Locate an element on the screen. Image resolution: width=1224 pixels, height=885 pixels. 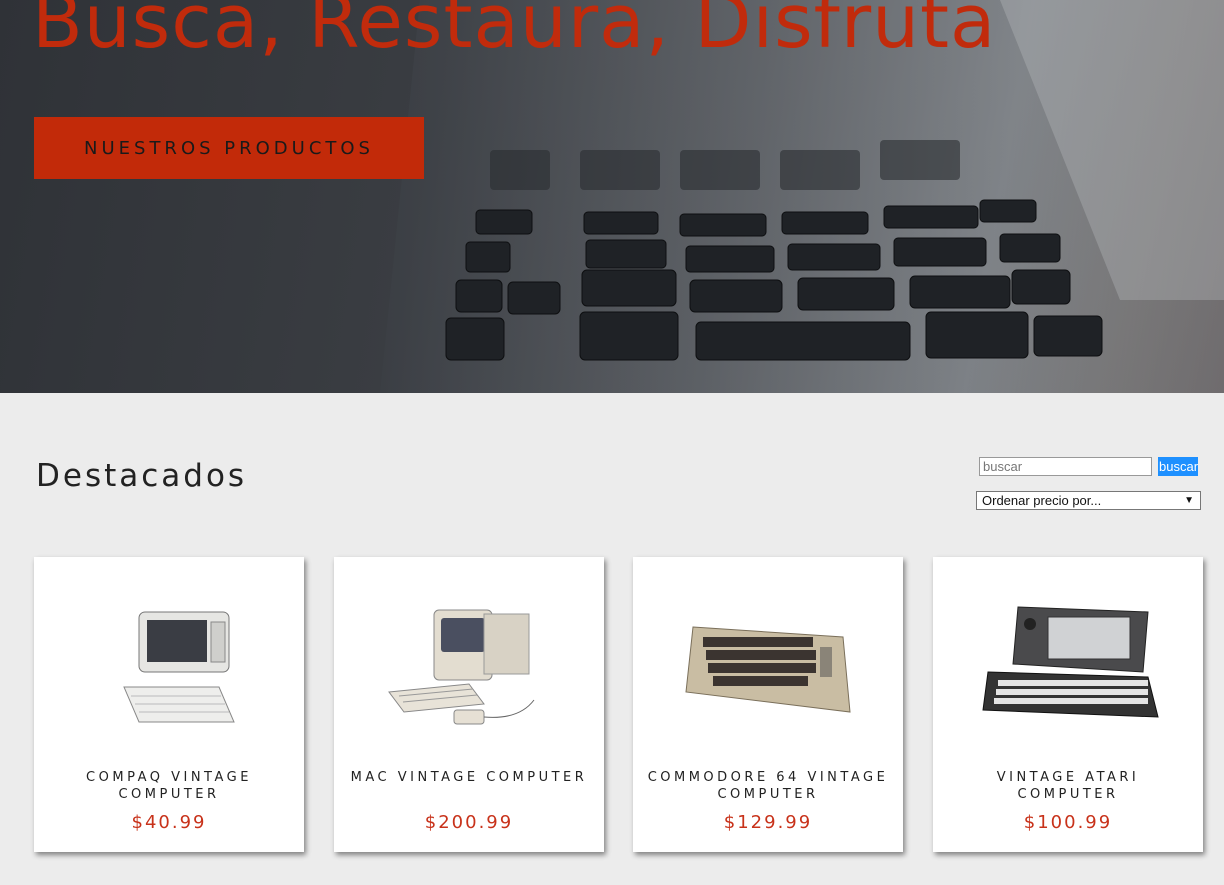
atari-computer-image is located at coordinates (1070, 662).